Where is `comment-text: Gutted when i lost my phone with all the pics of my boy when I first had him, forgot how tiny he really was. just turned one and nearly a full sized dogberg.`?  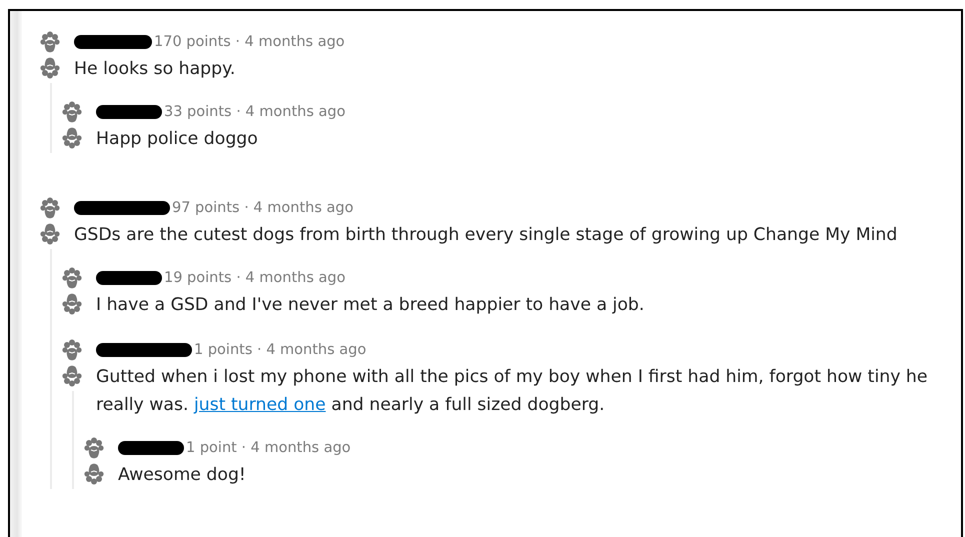
comment-text: Gutted when i lost my phone with all the pics of my boy when I first had him, forgot how tiny he really was. just turned one and nearly a full sized dogberg. is located at coordinates (512, 391).